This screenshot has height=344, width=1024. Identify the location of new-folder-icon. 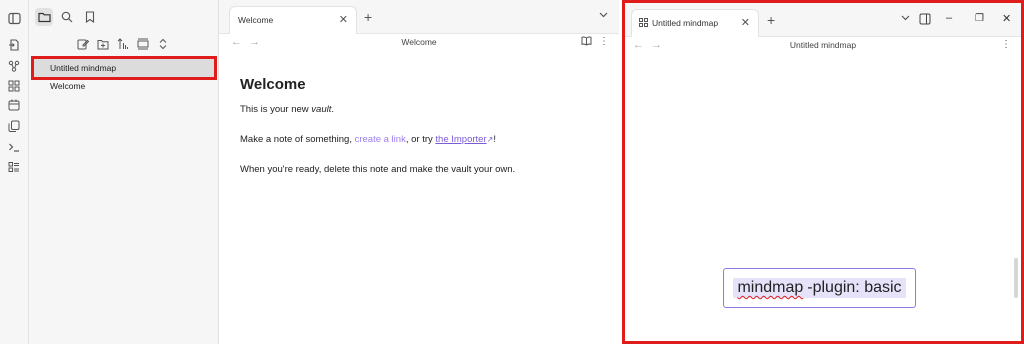
(103, 44).